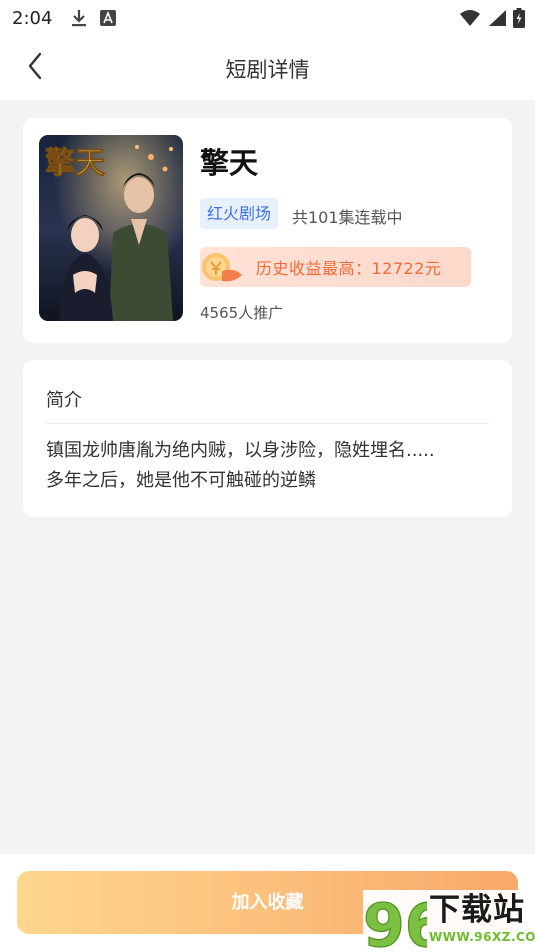 This screenshot has height=952, width=535. I want to click on intro-line: 多年之后，她是他不可触碰的逆鳞, so click(181, 480).